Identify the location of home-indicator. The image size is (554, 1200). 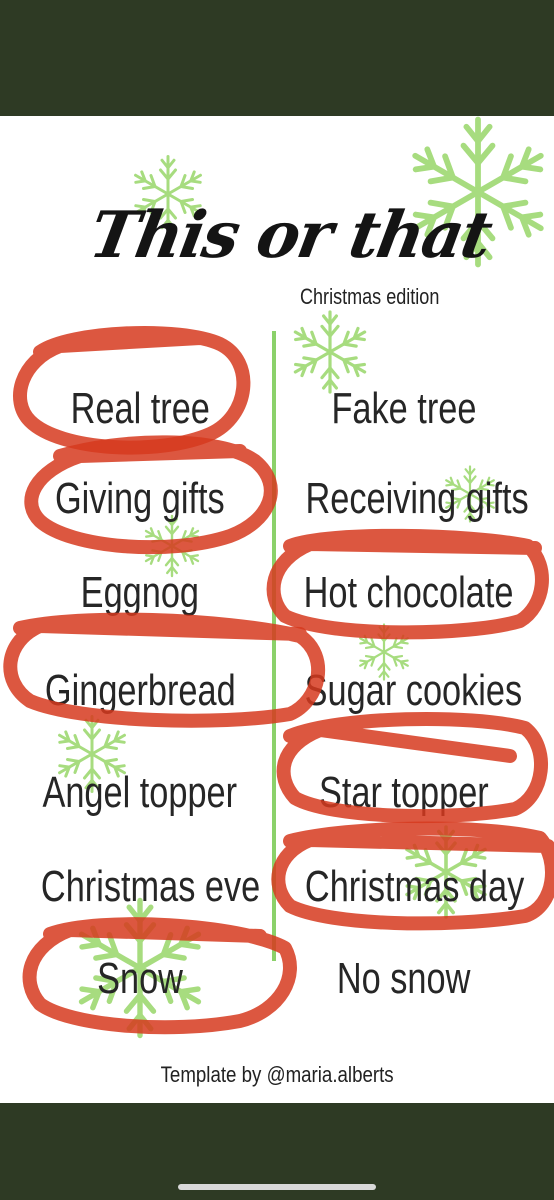
(277, 1187).